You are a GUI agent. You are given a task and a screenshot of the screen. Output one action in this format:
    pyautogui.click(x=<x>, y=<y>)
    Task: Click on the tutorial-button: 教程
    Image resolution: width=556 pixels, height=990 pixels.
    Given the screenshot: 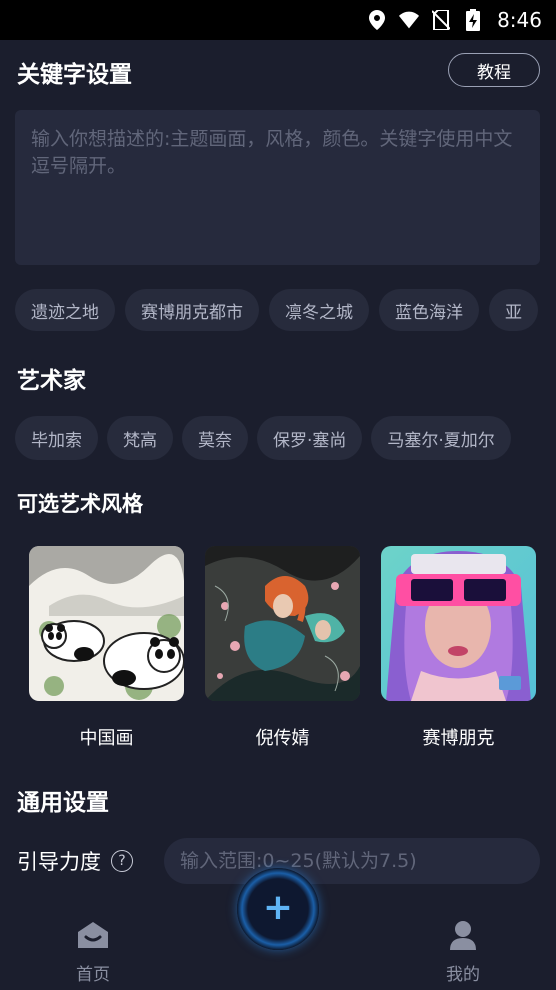 What is the action you would take?
    pyautogui.click(x=494, y=70)
    